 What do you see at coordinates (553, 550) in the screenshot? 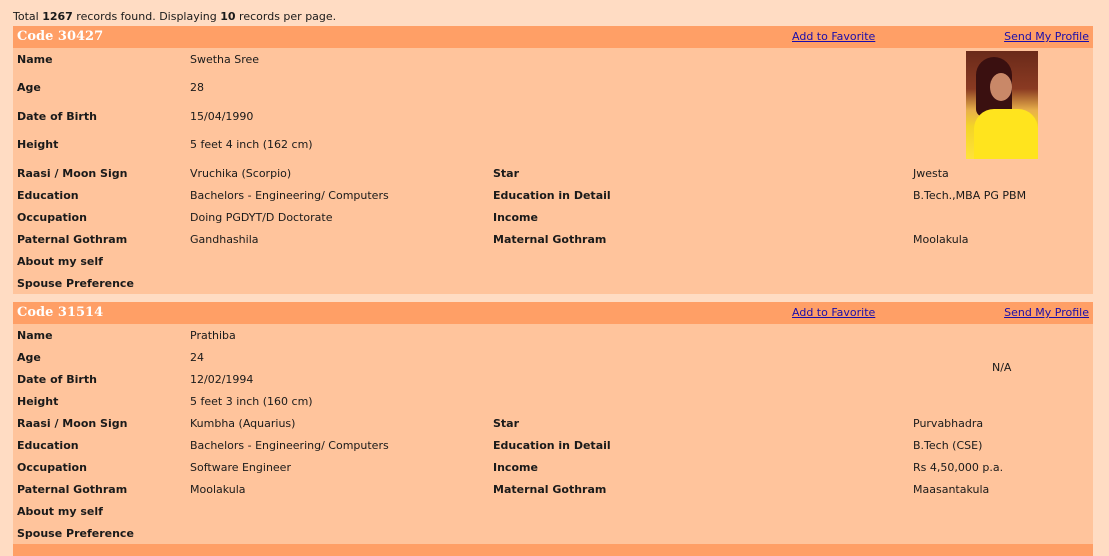
I see `next-record-header` at bounding box center [553, 550].